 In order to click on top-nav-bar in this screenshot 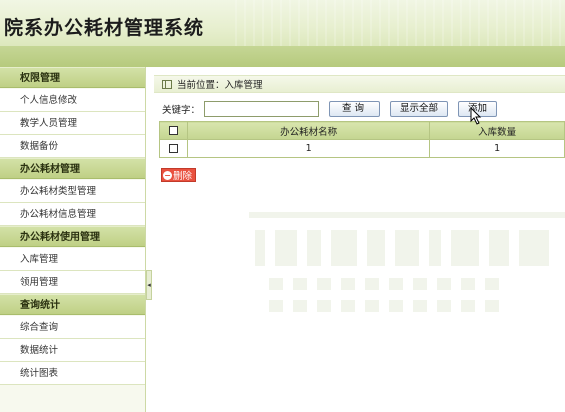, I will do `click(282, 56)`.